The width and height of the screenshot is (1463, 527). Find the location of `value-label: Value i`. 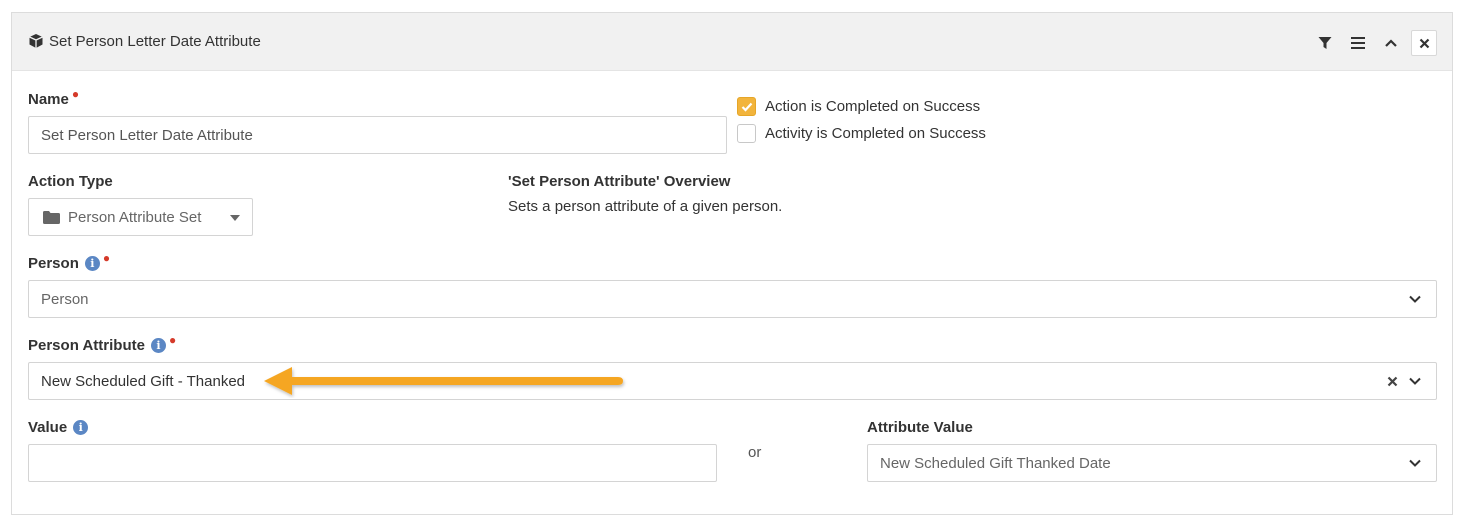

value-label: Value i is located at coordinates (58, 427).